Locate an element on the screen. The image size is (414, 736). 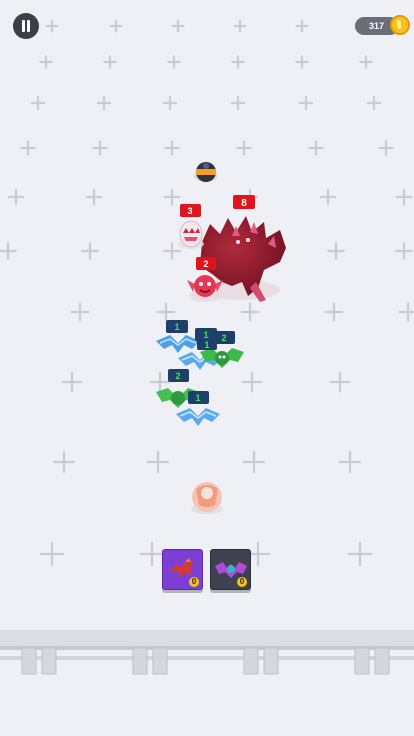
blue-bat-c is located at coordinates (198, 417).